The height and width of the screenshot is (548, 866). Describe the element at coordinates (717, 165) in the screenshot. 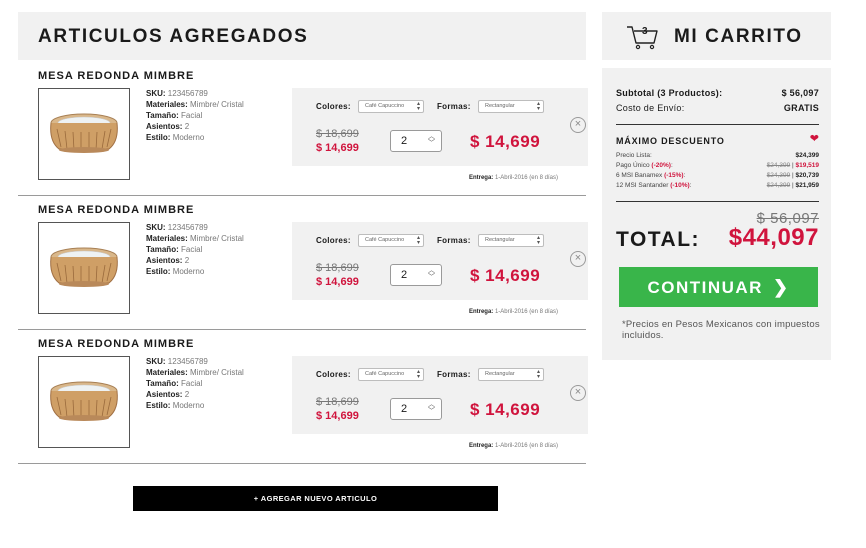

I see `discount-row: Pago Único (-20%): $24,399 | $19,519` at that location.